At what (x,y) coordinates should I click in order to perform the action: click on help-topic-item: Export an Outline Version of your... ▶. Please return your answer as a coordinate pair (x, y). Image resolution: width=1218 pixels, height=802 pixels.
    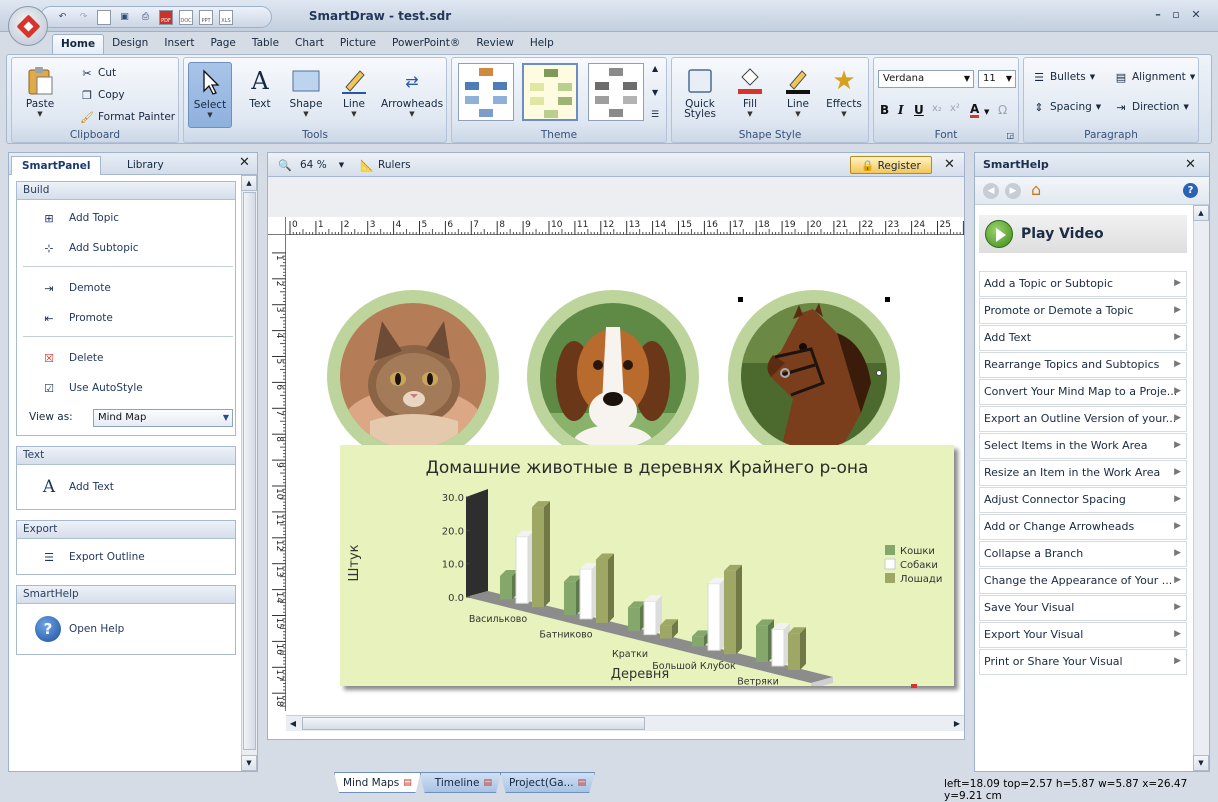
    Looking at the image, I should click on (1083, 419).